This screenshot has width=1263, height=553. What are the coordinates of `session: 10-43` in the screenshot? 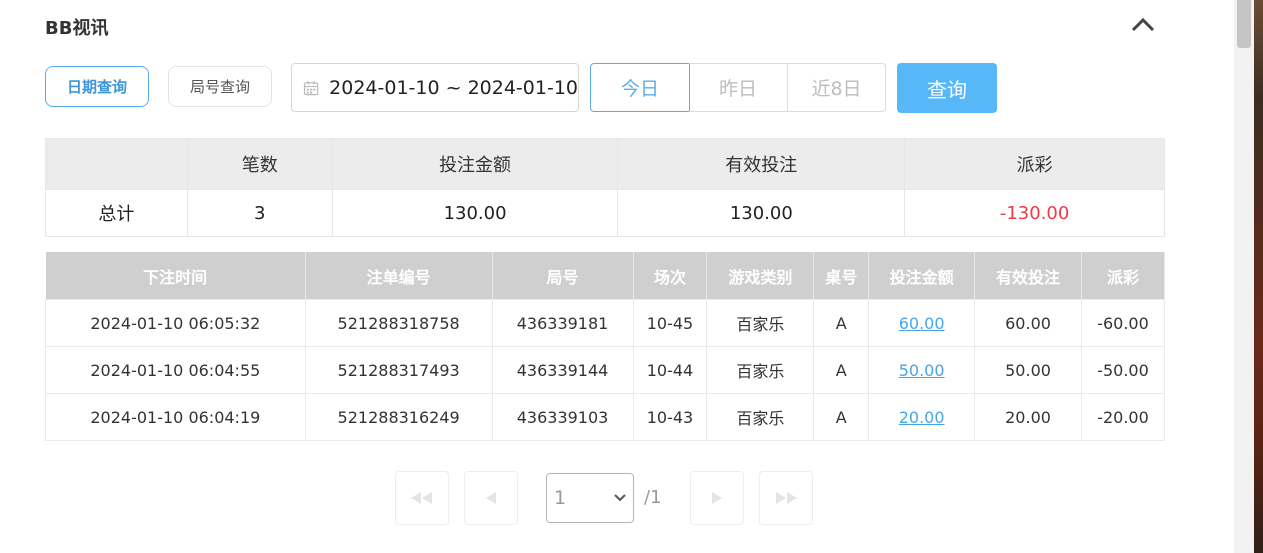 It's located at (670, 417).